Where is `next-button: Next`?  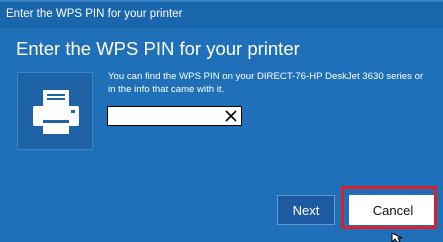 next-button: Next is located at coordinates (306, 210).